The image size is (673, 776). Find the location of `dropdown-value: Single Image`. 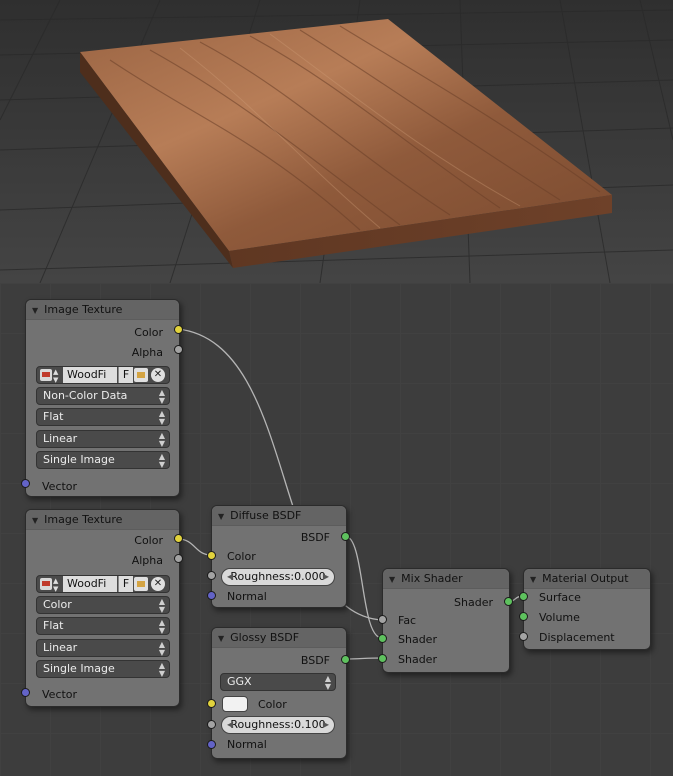

dropdown-value: Single Image is located at coordinates (79, 459).